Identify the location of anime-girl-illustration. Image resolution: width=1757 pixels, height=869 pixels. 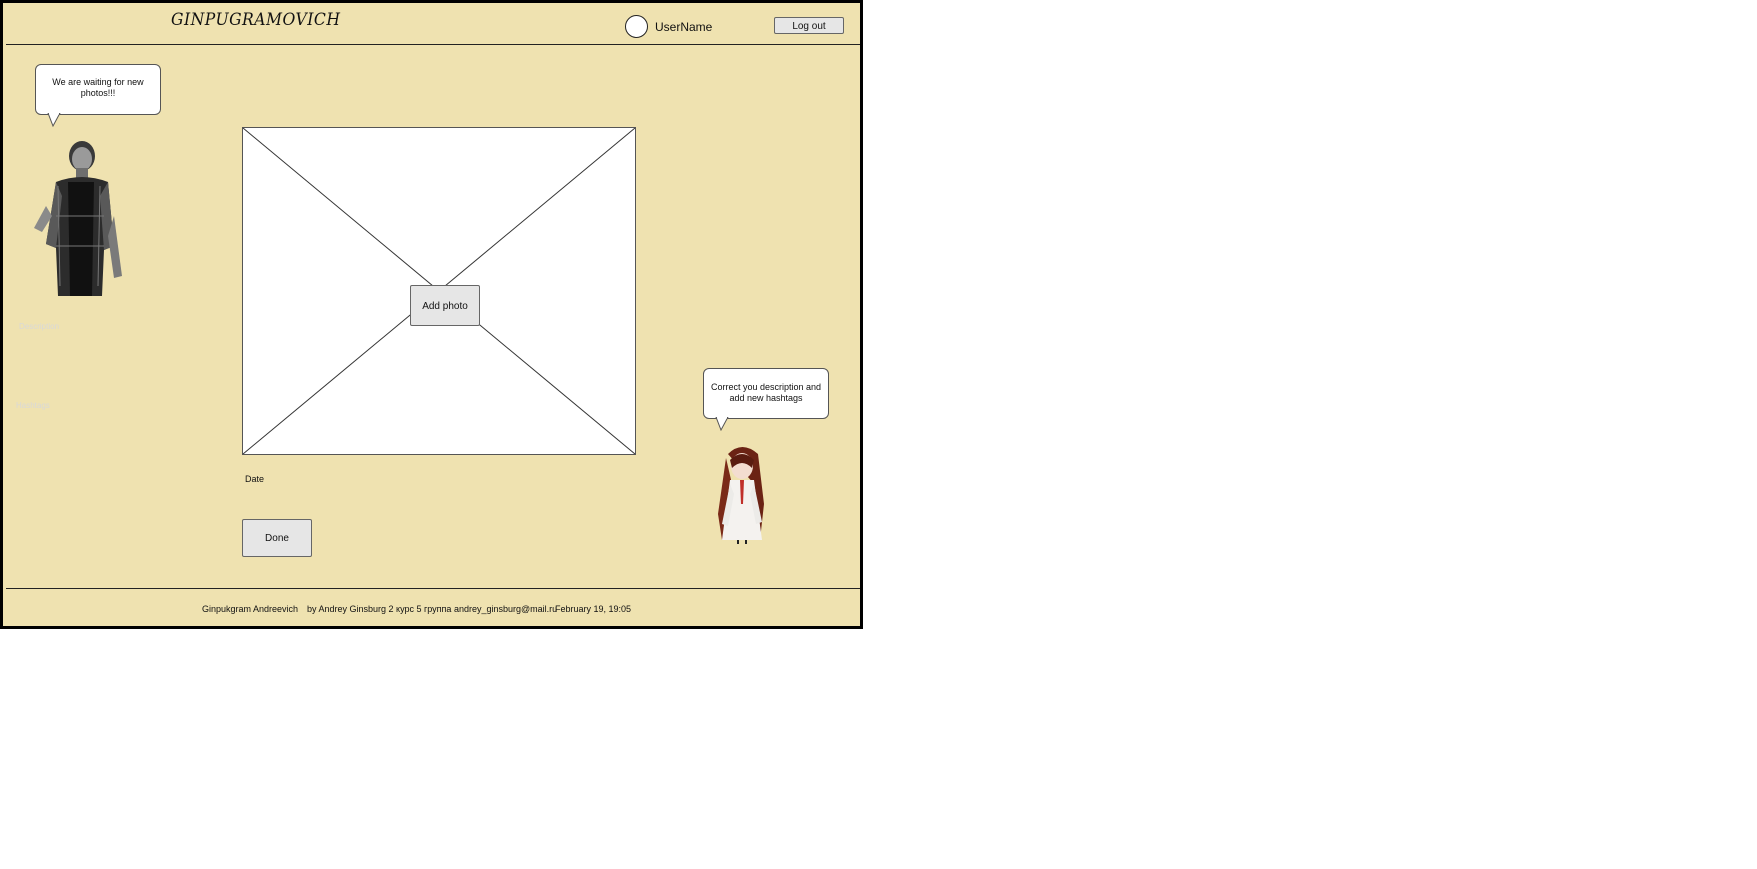
(741, 495).